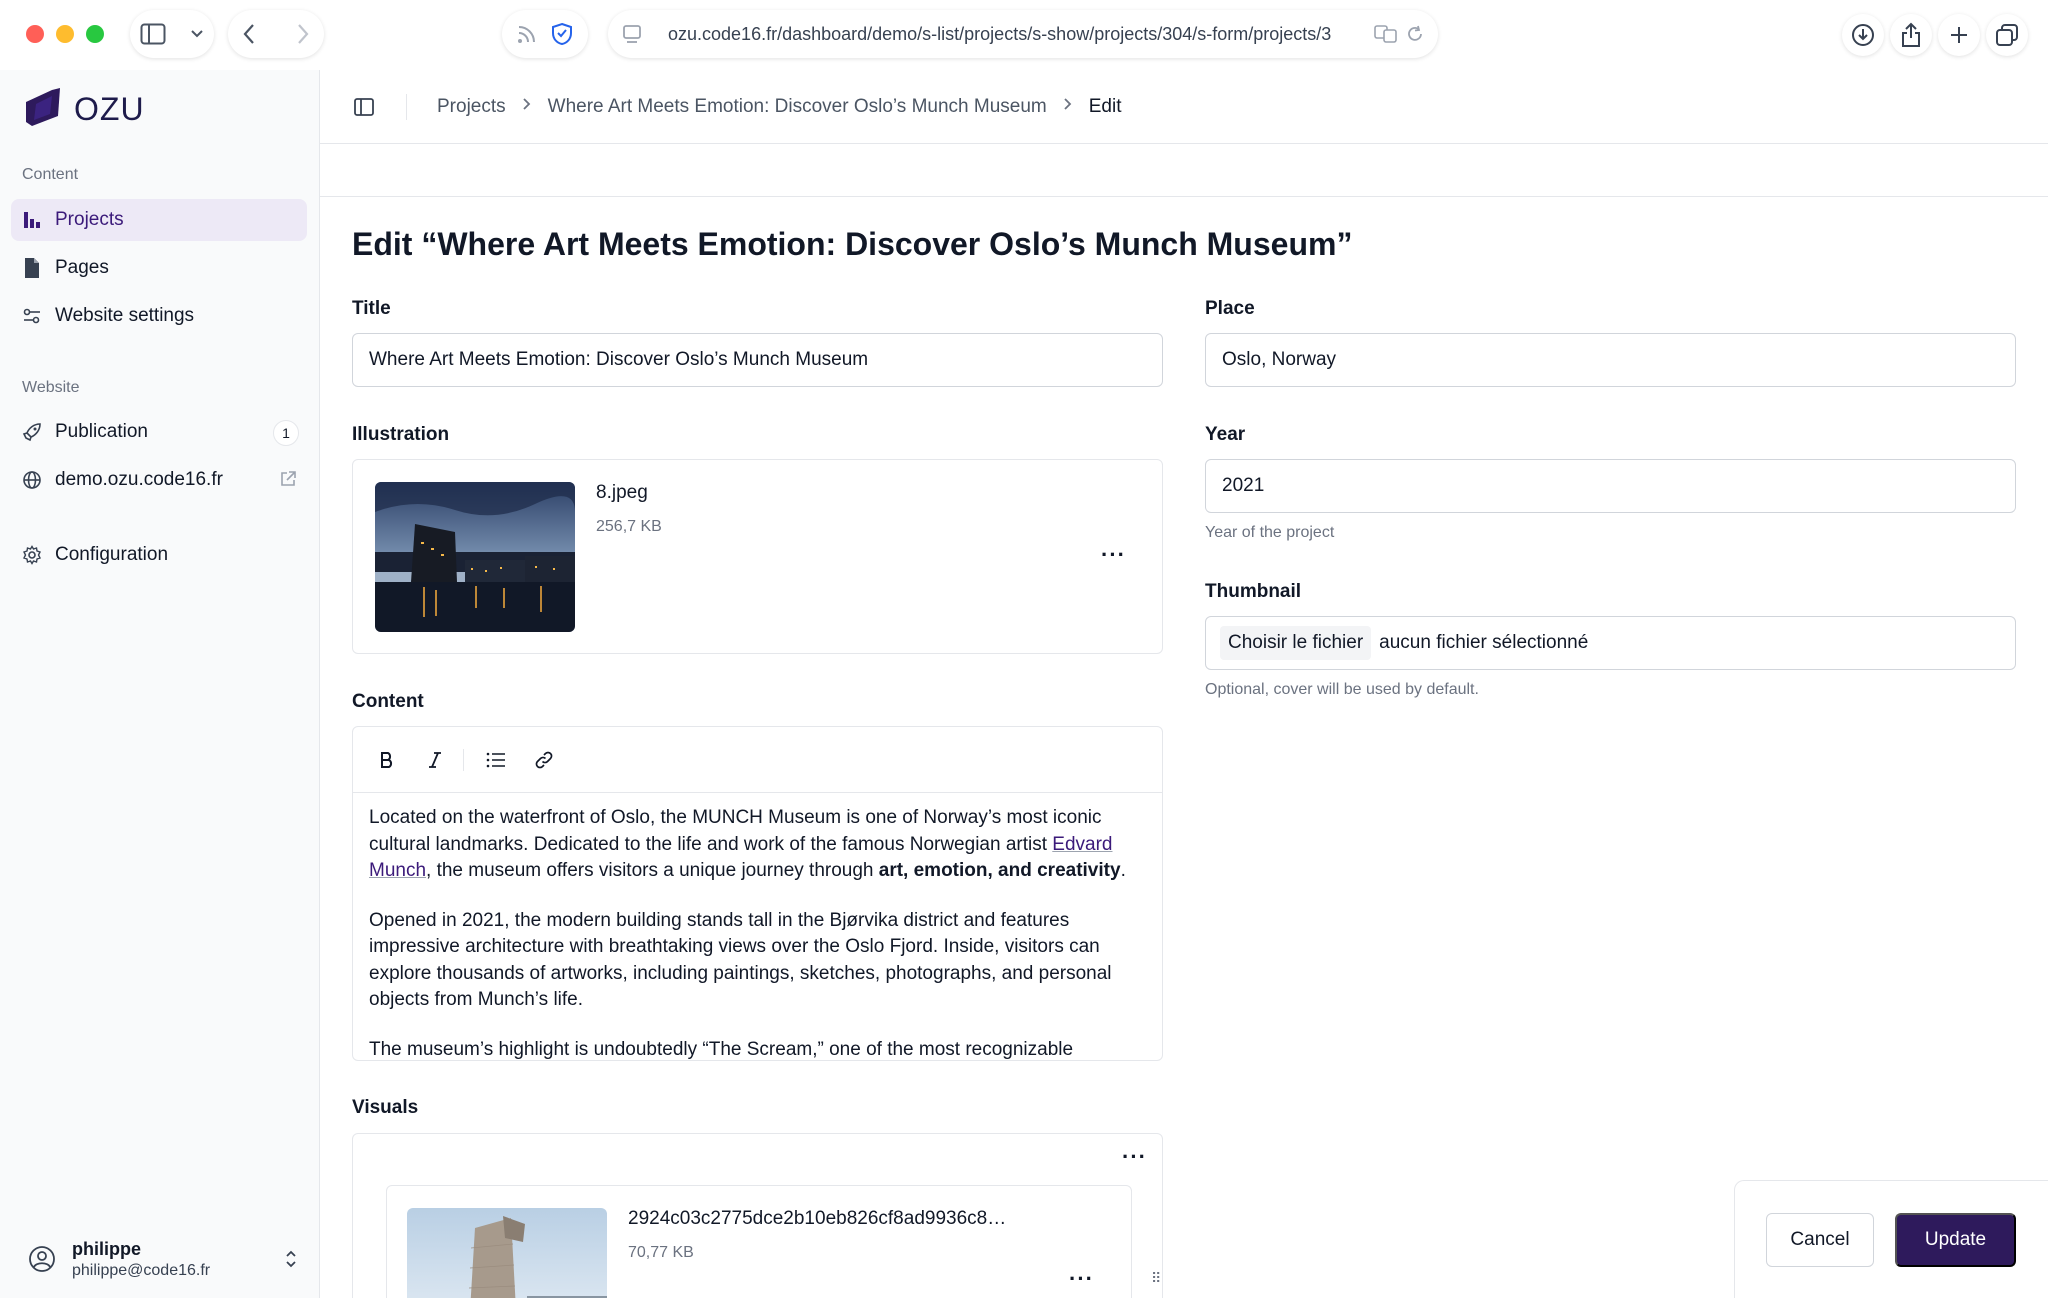 The width and height of the screenshot is (2048, 1298). I want to click on external-link-icon, so click(288, 482).